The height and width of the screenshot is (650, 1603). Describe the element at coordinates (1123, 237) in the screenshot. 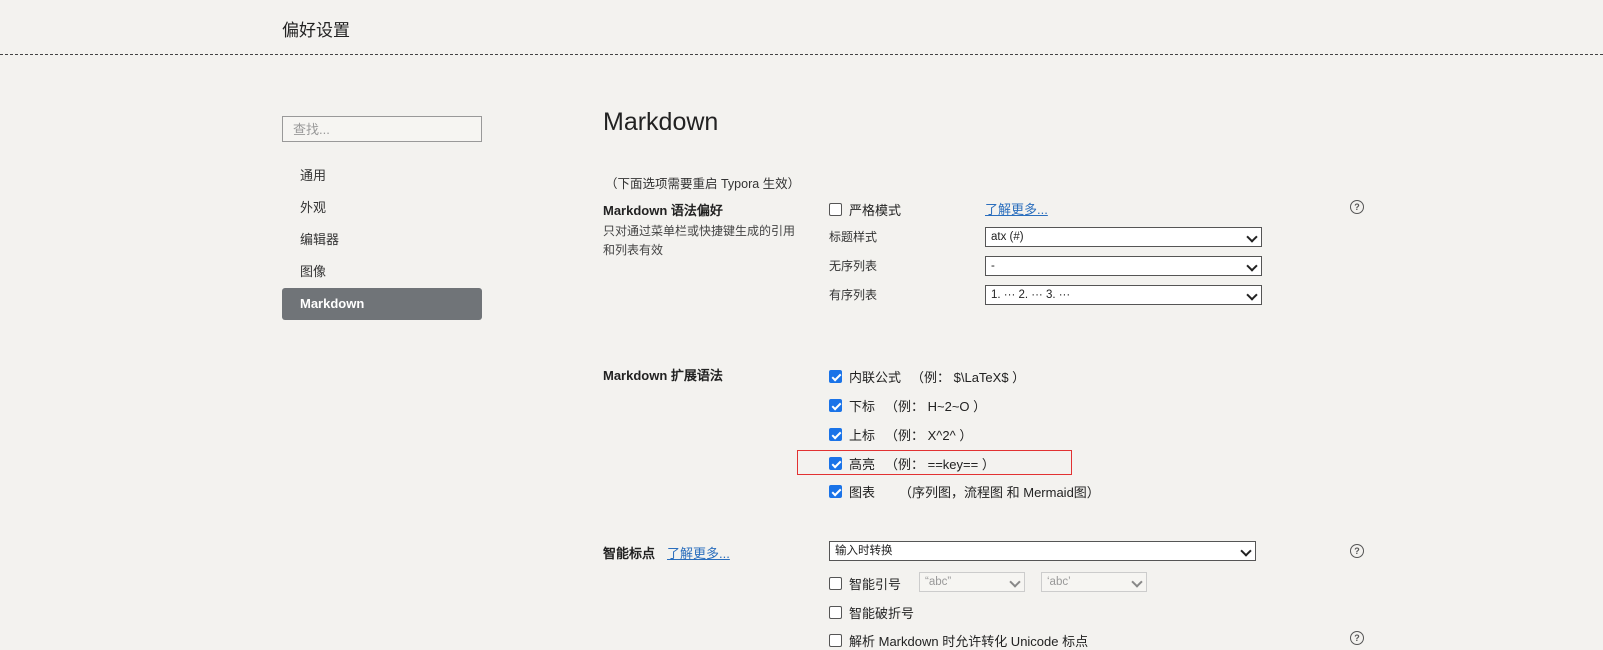

I see `heading-style-select: atx (#)` at that location.